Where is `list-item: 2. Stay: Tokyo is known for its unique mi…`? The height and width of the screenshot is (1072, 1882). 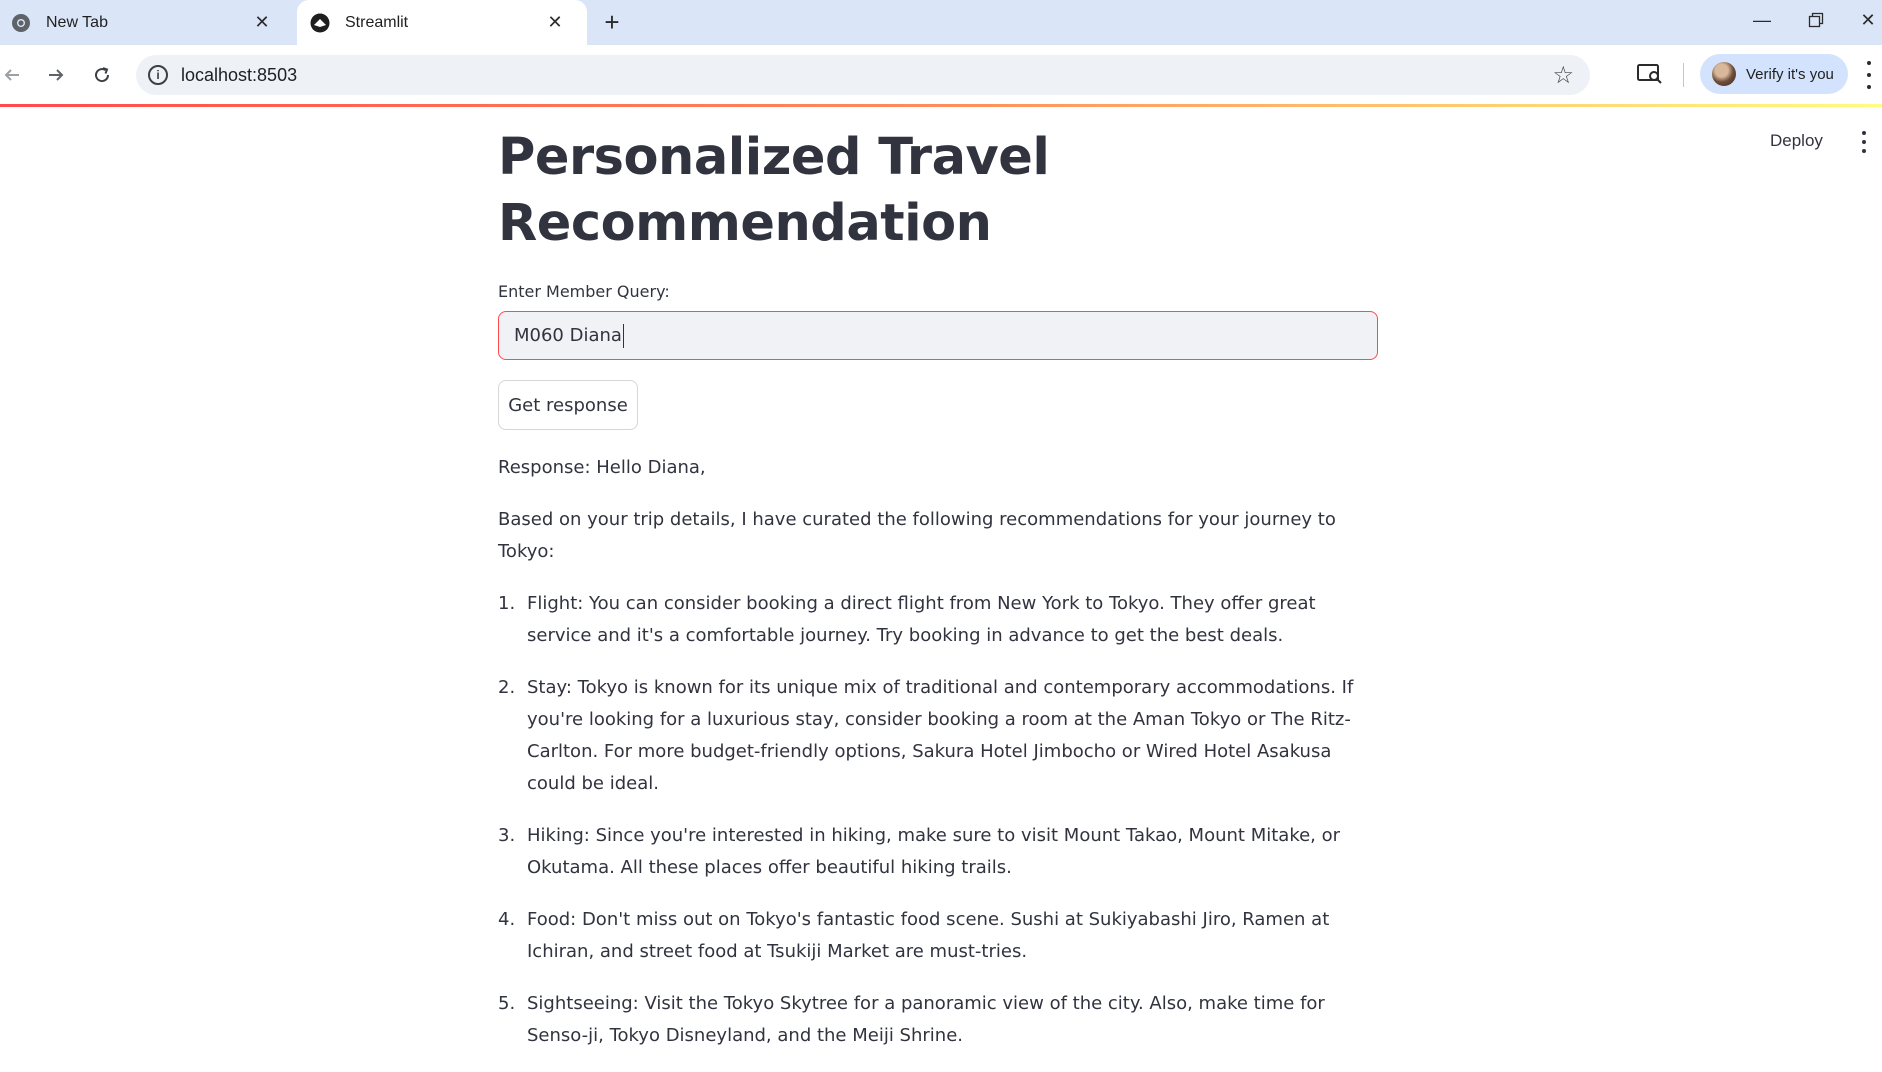 list-item: 2. Stay: Tokyo is known for its unique mi… is located at coordinates (926, 735).